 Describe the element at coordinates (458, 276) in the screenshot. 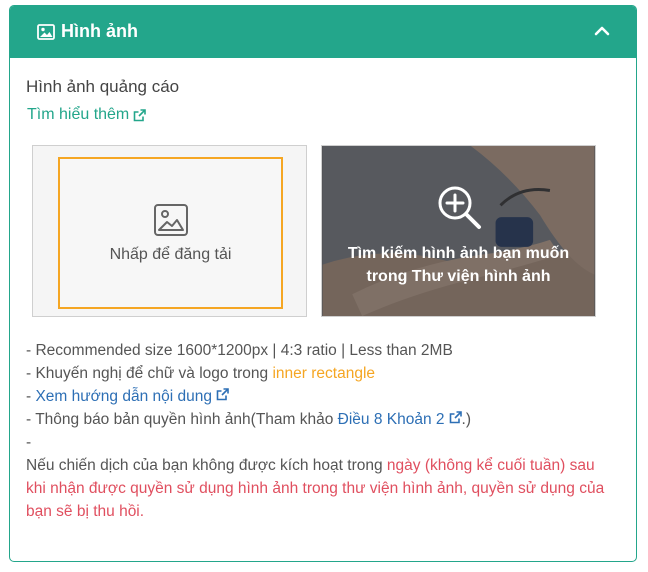

I see `library-text-line2: trong Thư viện hình ảnh` at that location.